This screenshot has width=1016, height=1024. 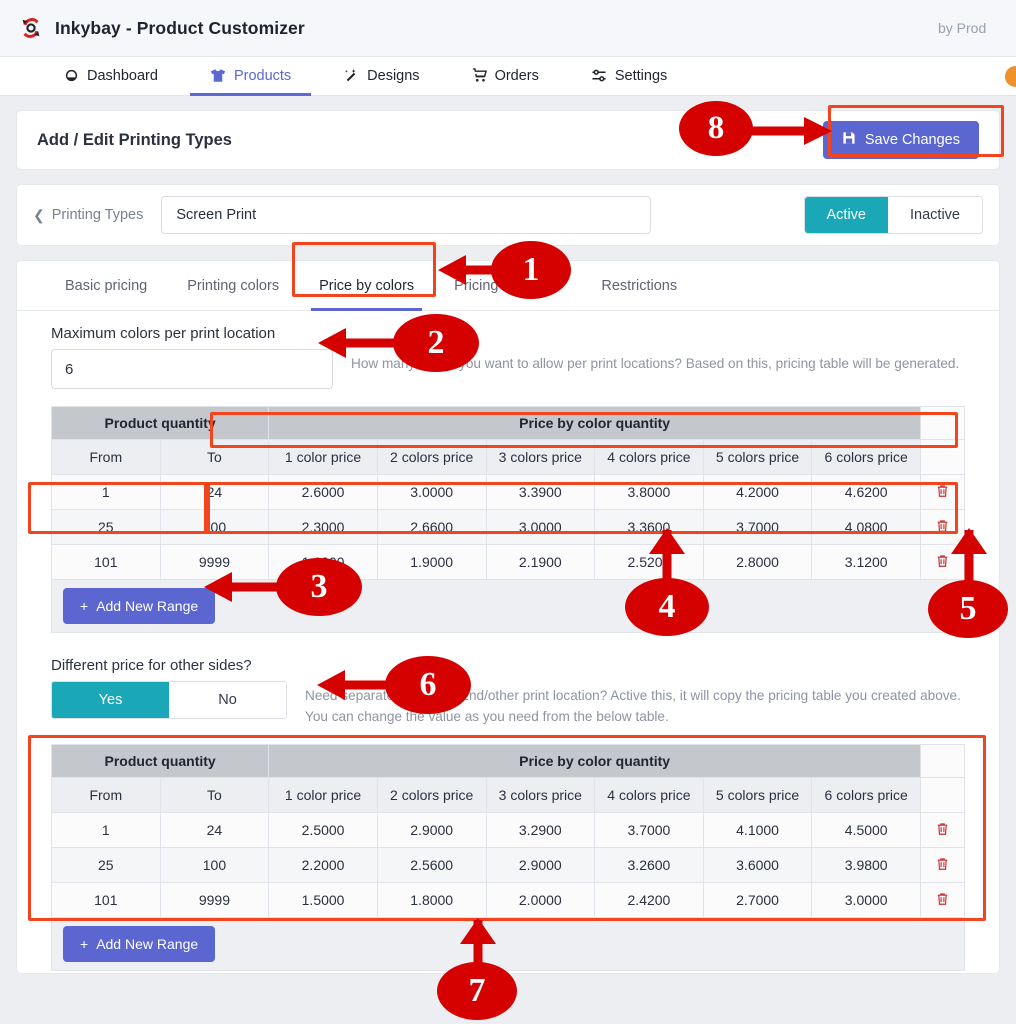 What do you see at coordinates (649, 830) in the screenshot?
I see `cell-price-4: 3.7000` at bounding box center [649, 830].